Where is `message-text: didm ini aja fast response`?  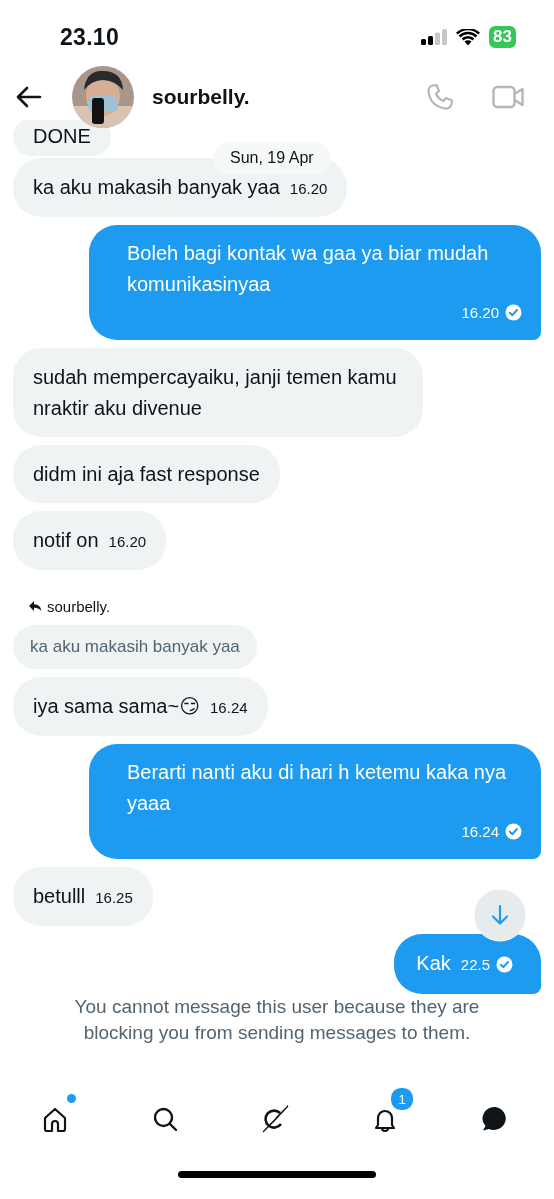 message-text: didm ini aja fast response is located at coordinates (146, 474).